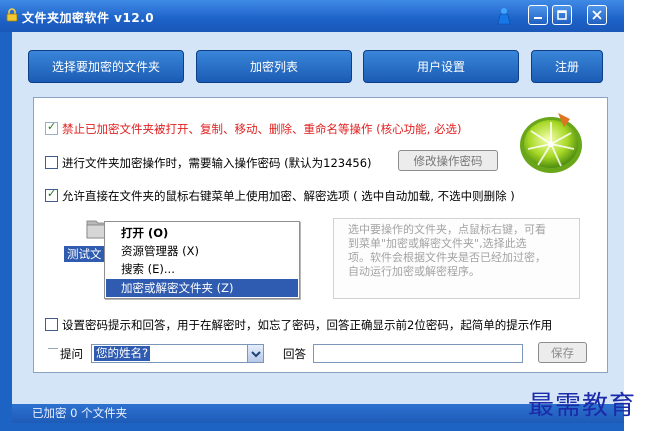 The image size is (653, 431). What do you see at coordinates (51, 127) in the screenshot?
I see `forbid-ops-checkbox` at bounding box center [51, 127].